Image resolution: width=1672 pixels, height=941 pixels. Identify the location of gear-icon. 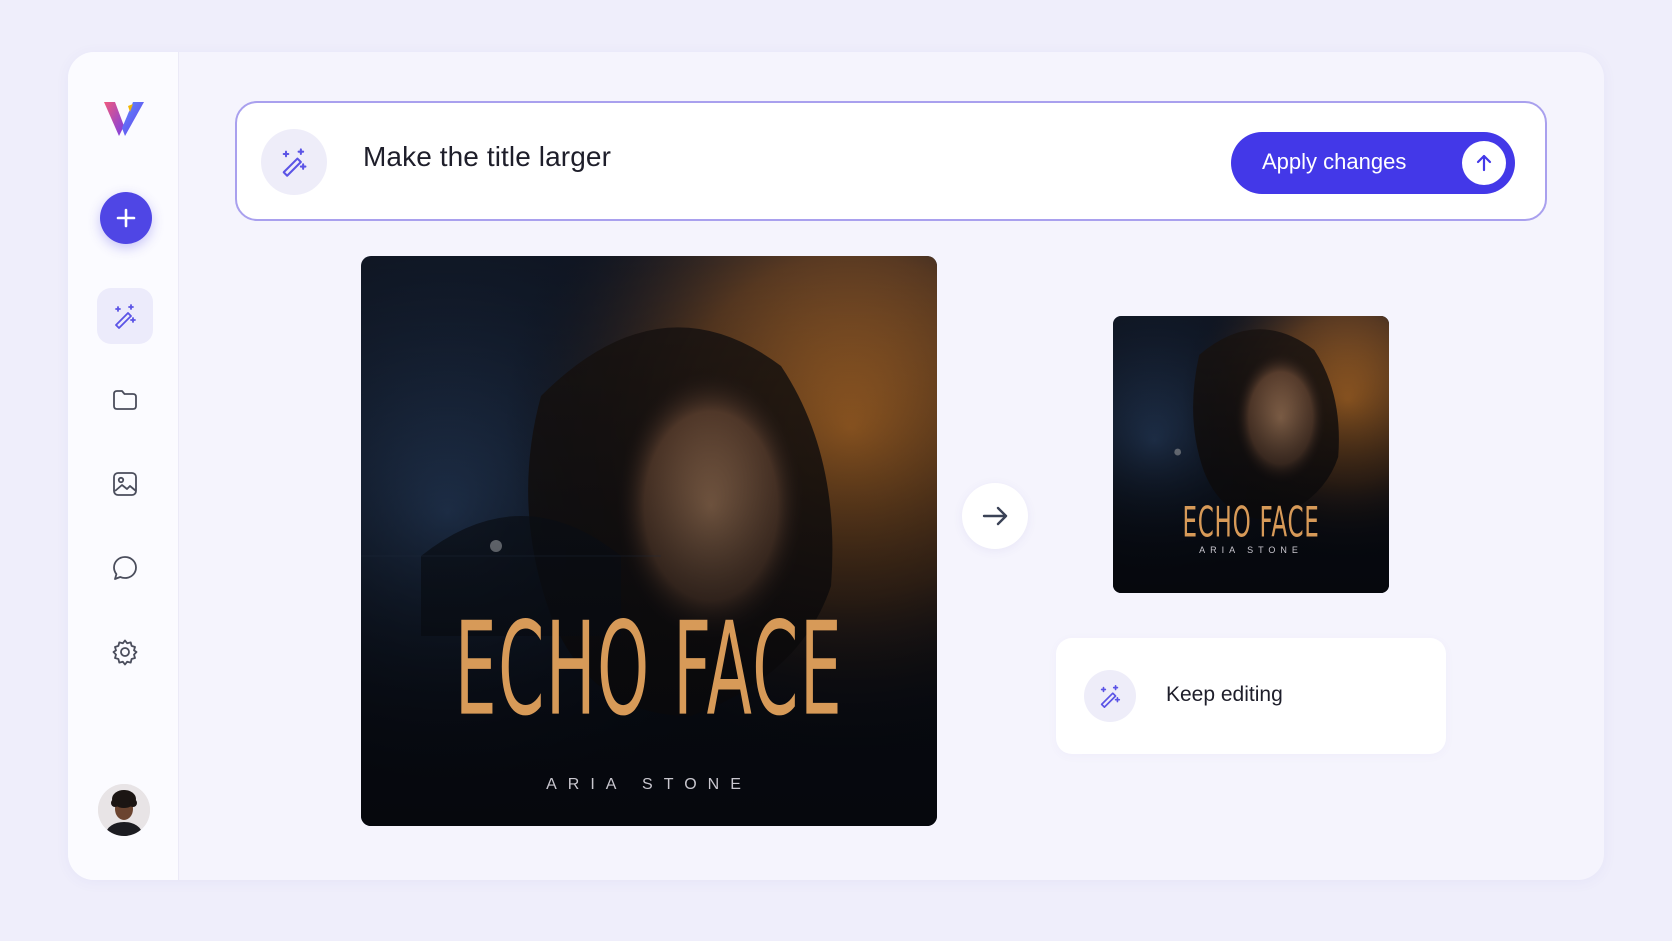
(125, 652).